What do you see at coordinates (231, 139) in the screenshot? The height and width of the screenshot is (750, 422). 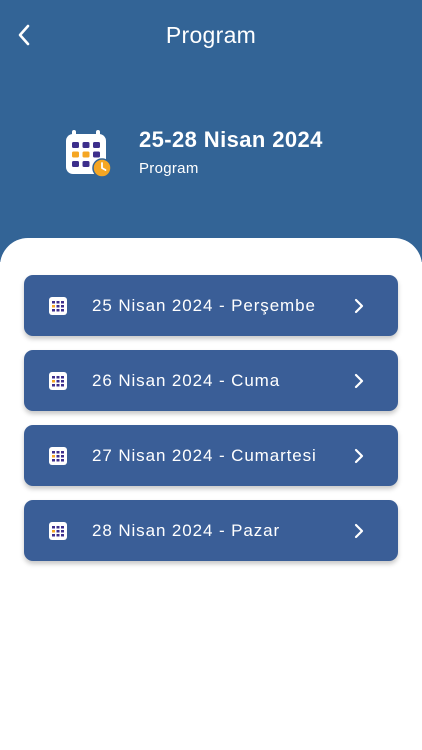 I see `event-date-range: 25-28 Nisan 2024` at bounding box center [231, 139].